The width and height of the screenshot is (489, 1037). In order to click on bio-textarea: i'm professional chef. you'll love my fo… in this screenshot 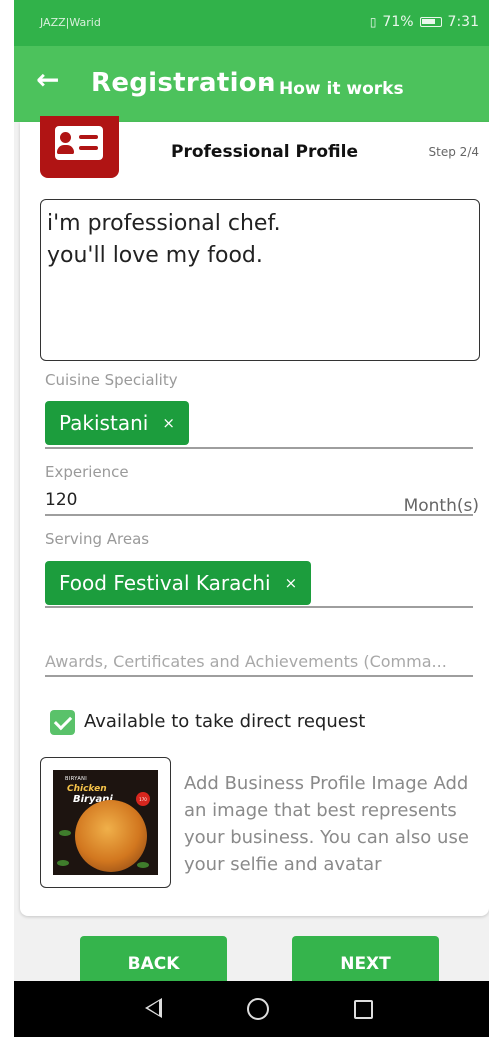, I will do `click(260, 280)`.